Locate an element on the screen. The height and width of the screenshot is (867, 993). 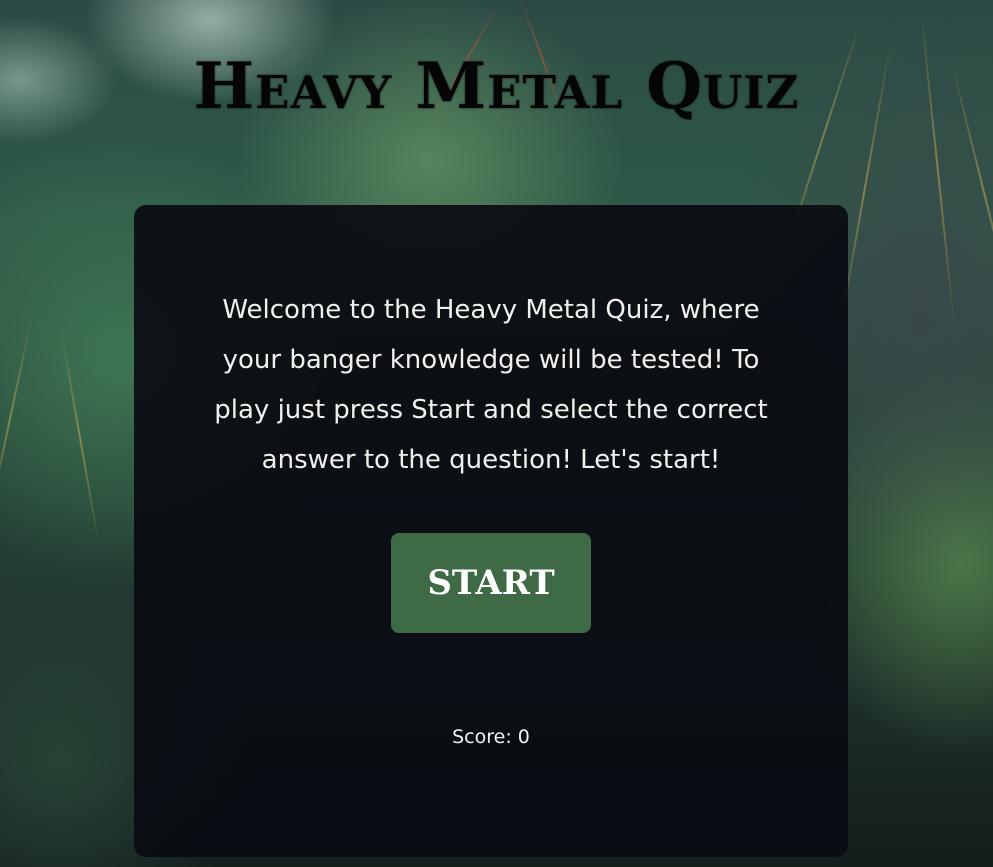
page-title: Heavy Metal Quiz is located at coordinates (496, 86).